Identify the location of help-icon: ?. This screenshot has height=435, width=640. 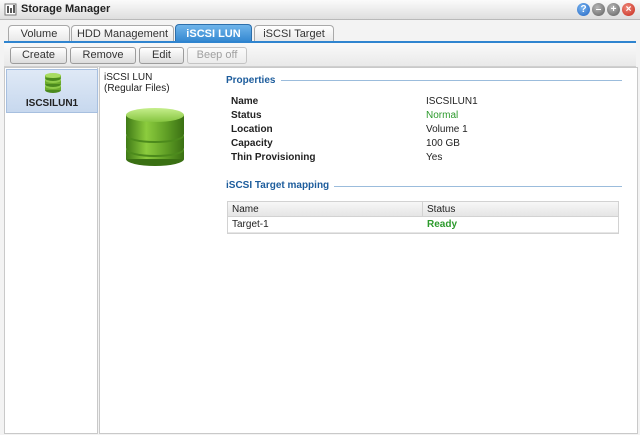
(583, 9).